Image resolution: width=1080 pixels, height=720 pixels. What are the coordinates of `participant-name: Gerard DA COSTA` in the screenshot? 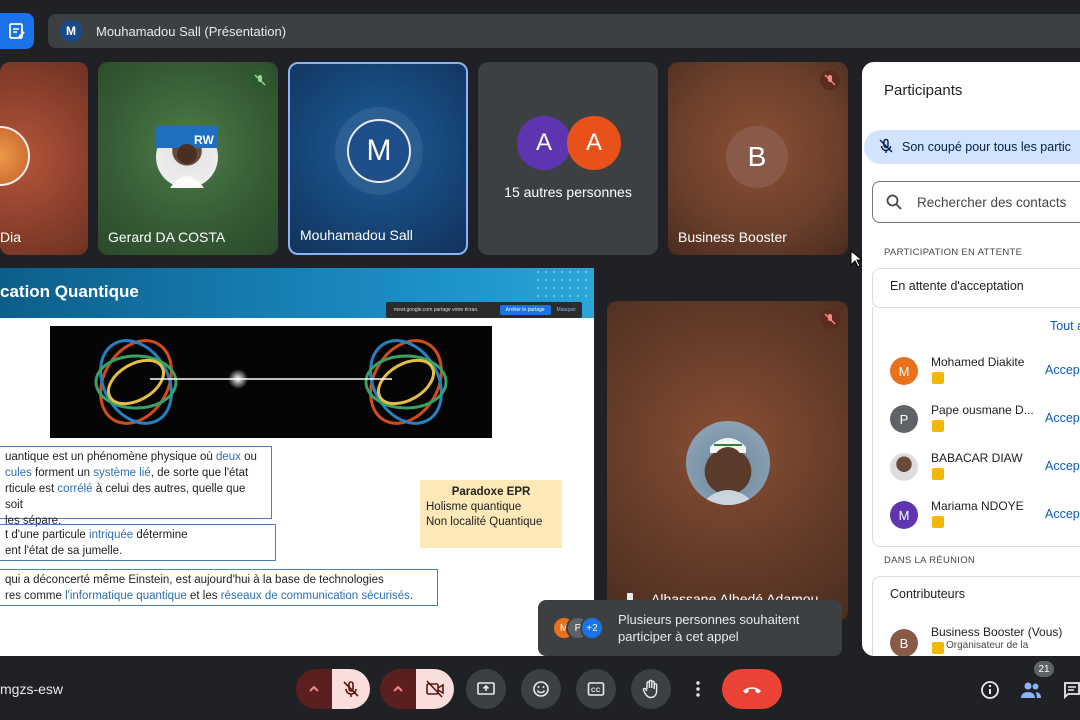 It's located at (167, 237).